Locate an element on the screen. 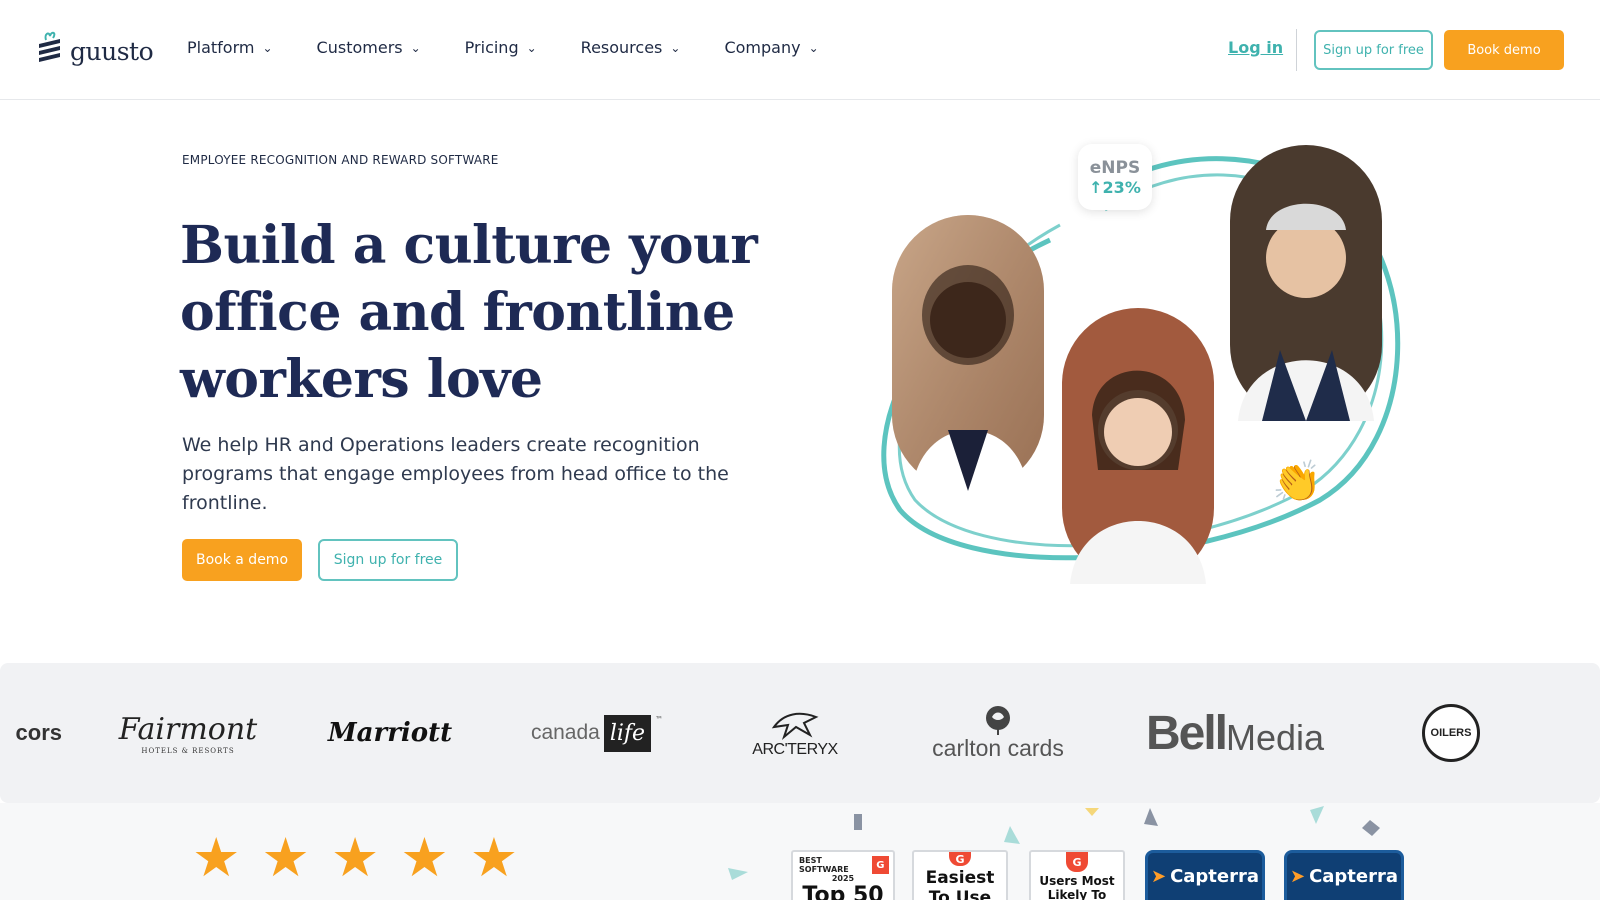 The image size is (1600, 900). g2-easiest-to-use-badge: G Easiest To Use is located at coordinates (960, 875).